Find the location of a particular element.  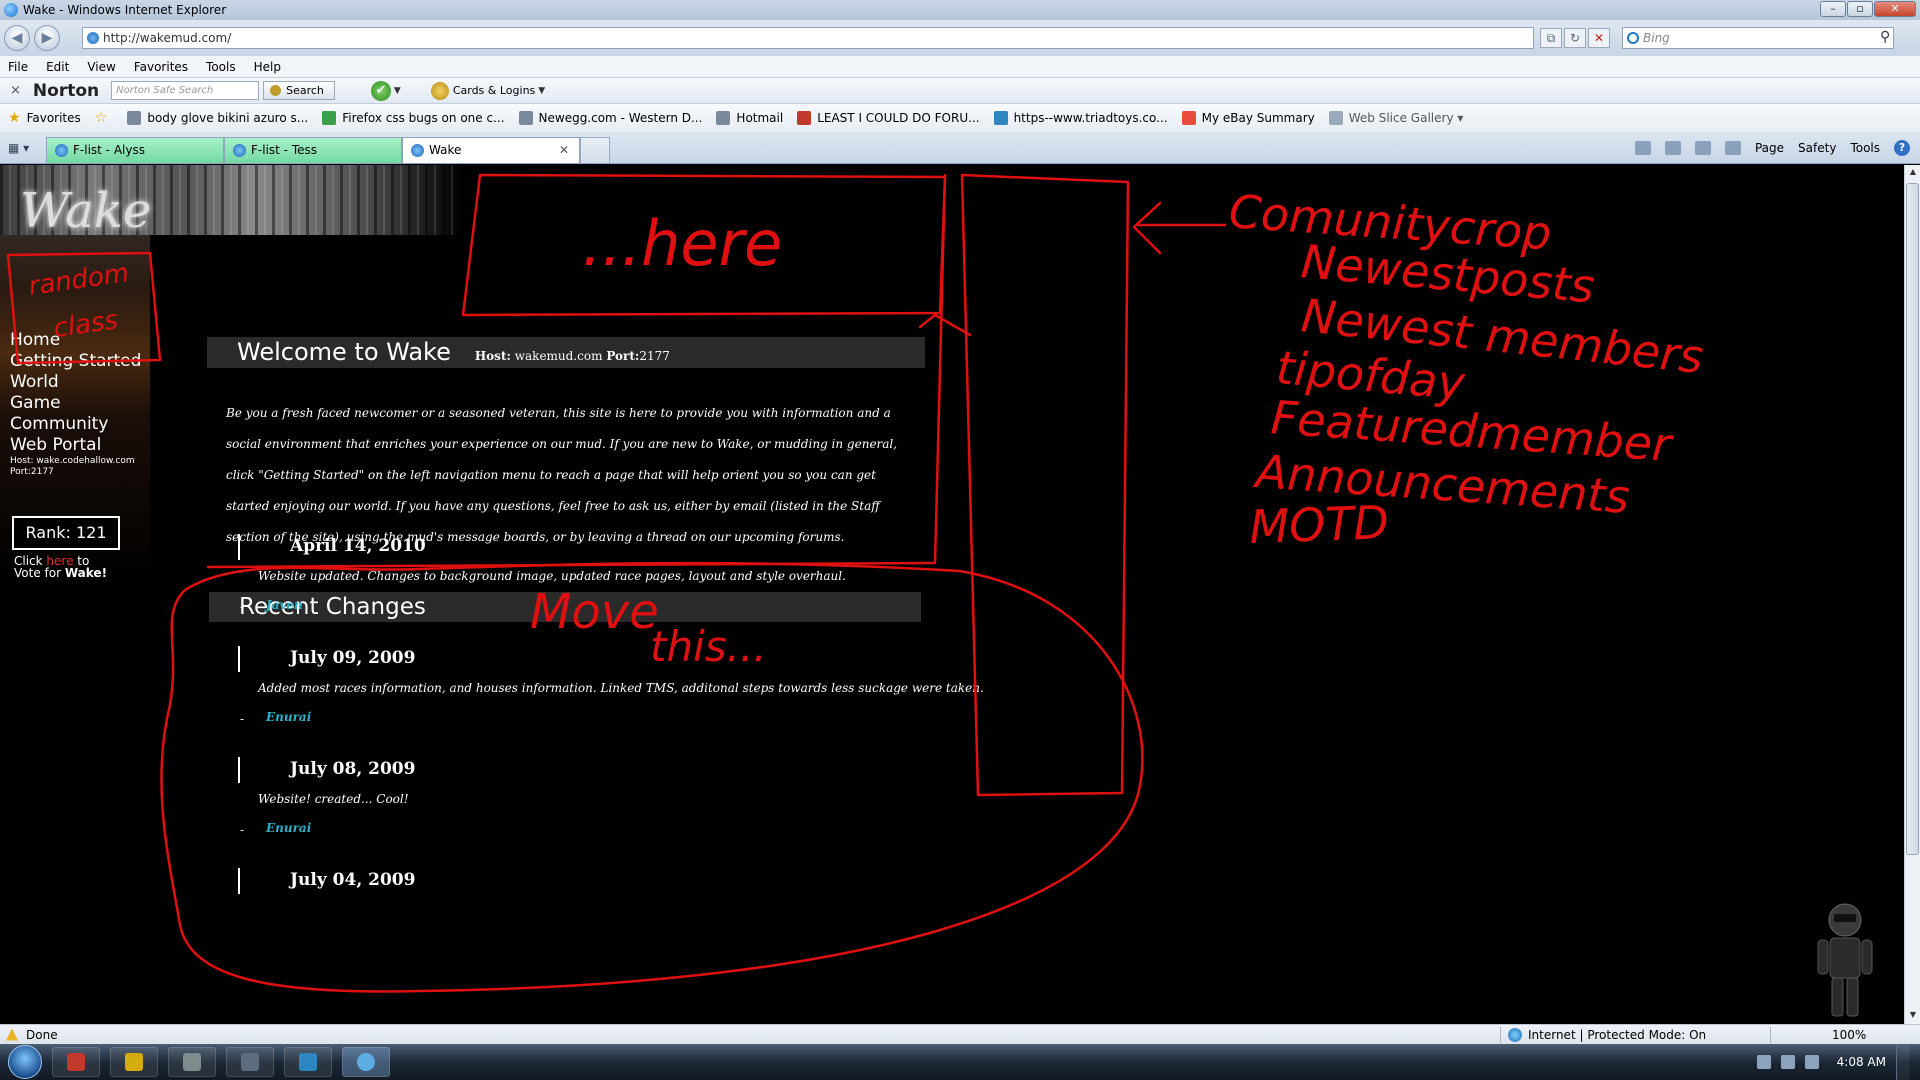

menu-view: View is located at coordinates (101, 67).